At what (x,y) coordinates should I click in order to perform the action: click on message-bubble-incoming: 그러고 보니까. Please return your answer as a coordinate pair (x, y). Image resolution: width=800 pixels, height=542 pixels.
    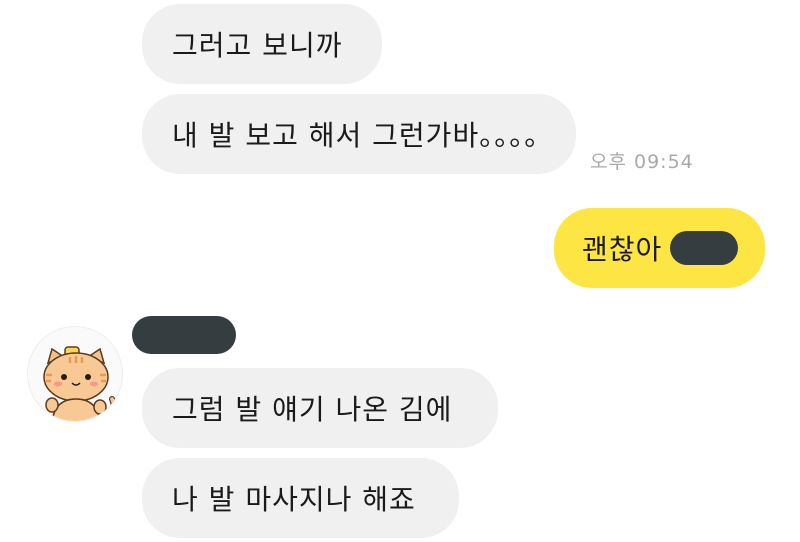
    Looking at the image, I should click on (262, 44).